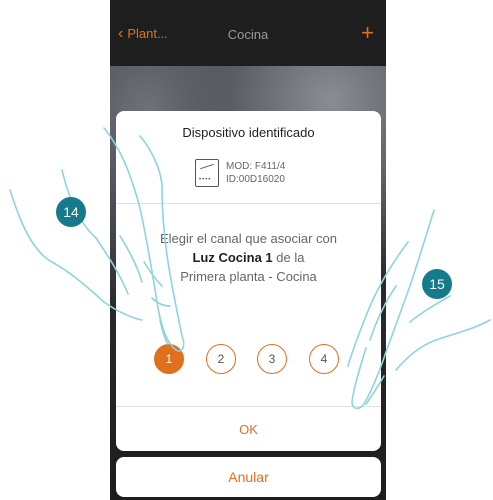 This screenshot has height=500, width=493. I want to click on device-info: MOD: F411/4 ID:00D16020, so click(255, 173).